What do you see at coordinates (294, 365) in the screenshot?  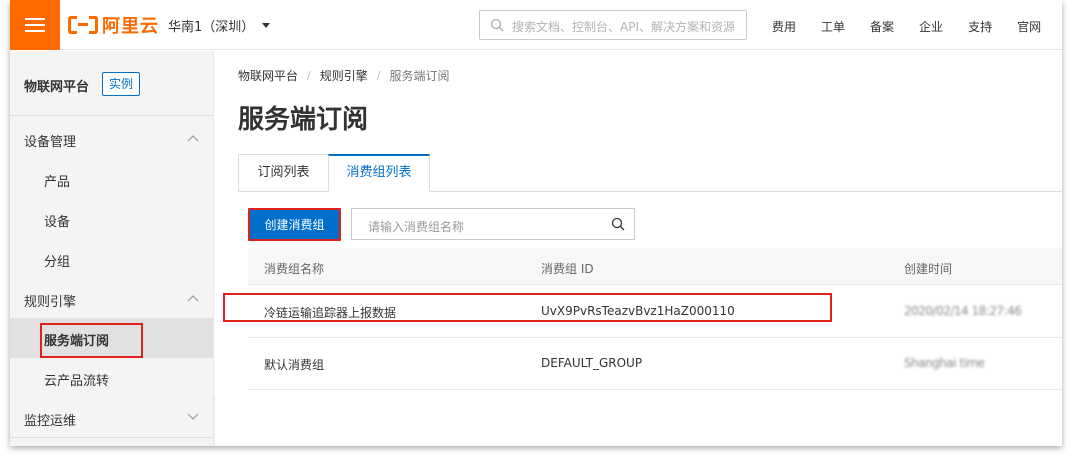 I see `group-name-cell: 默认消费组` at bounding box center [294, 365].